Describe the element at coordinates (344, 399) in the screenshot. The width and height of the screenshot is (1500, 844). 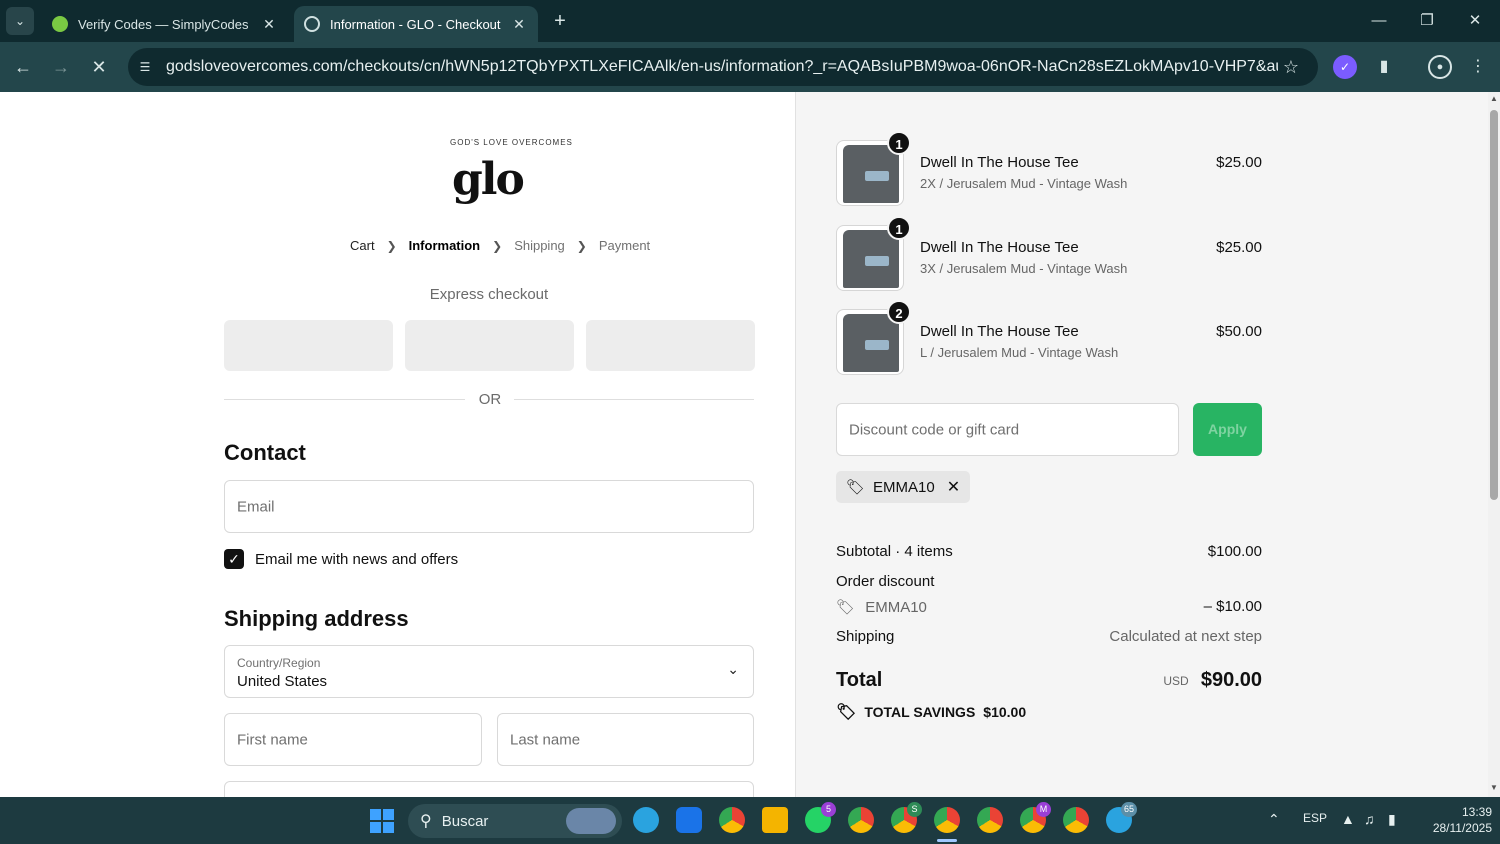
I see `divider-left` at that location.